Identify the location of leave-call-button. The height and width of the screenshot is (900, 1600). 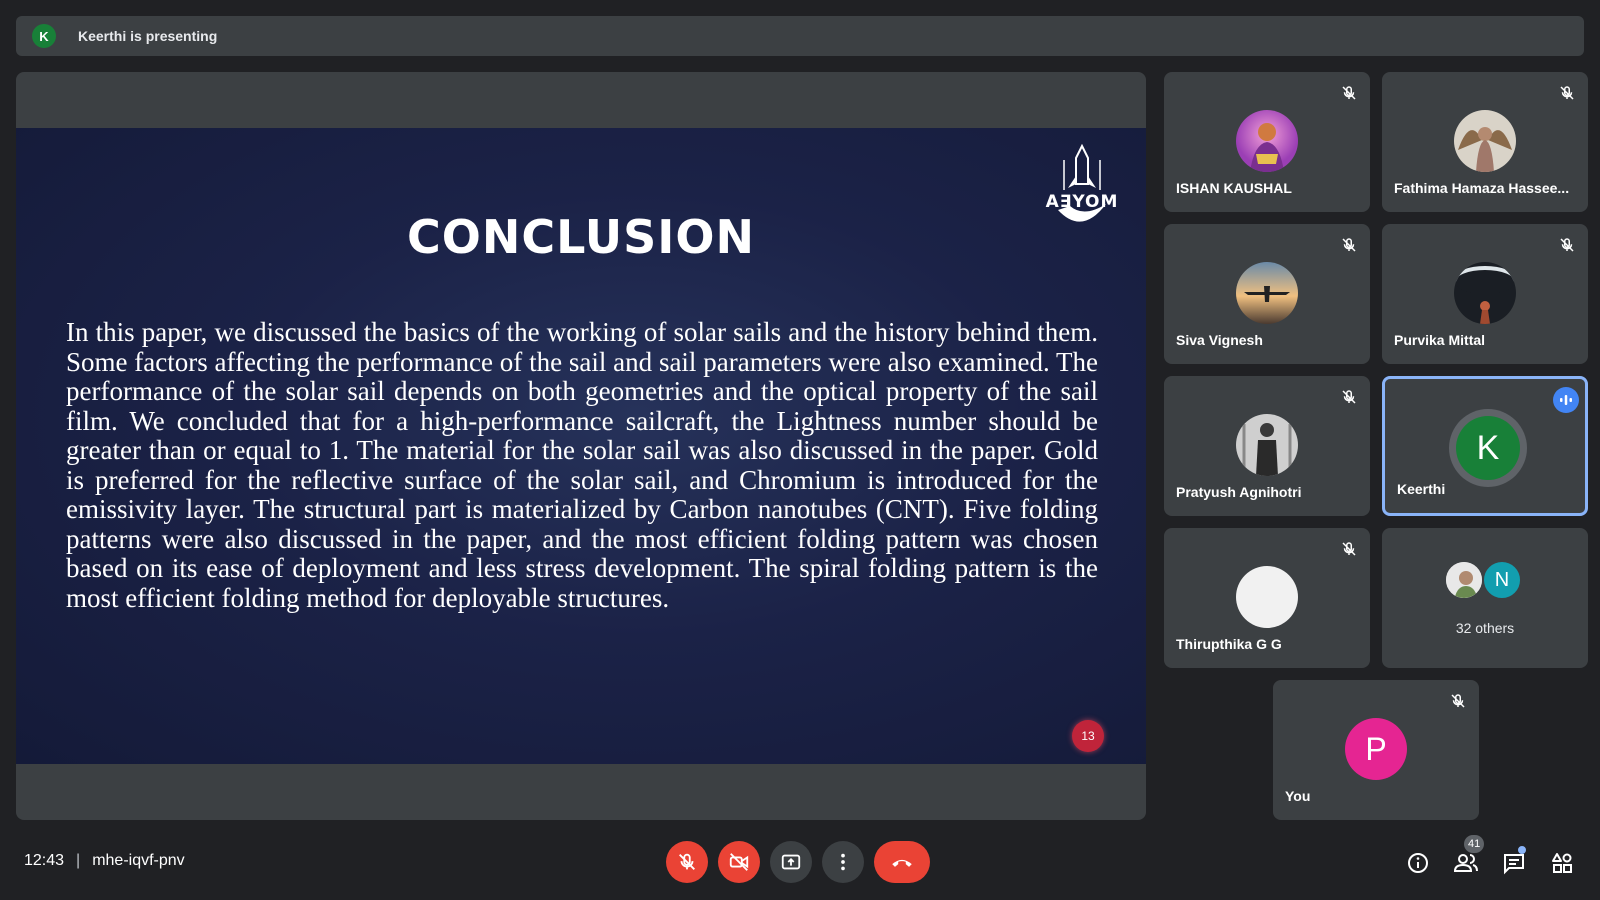
(902, 862).